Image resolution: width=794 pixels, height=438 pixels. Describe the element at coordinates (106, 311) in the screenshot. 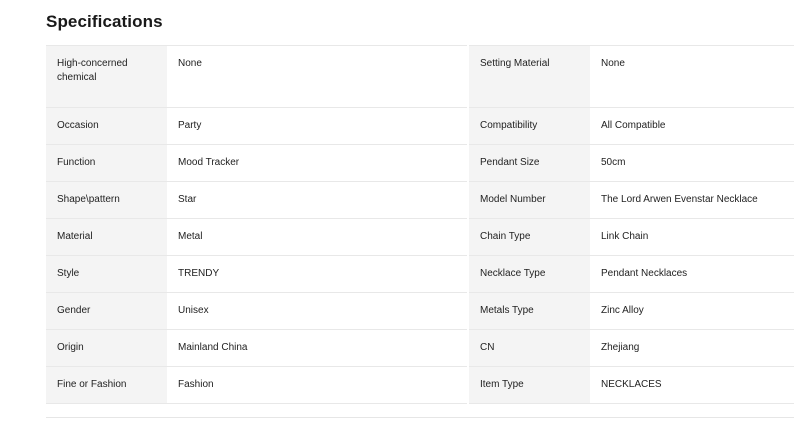

I see `spec-label: Gender` at that location.